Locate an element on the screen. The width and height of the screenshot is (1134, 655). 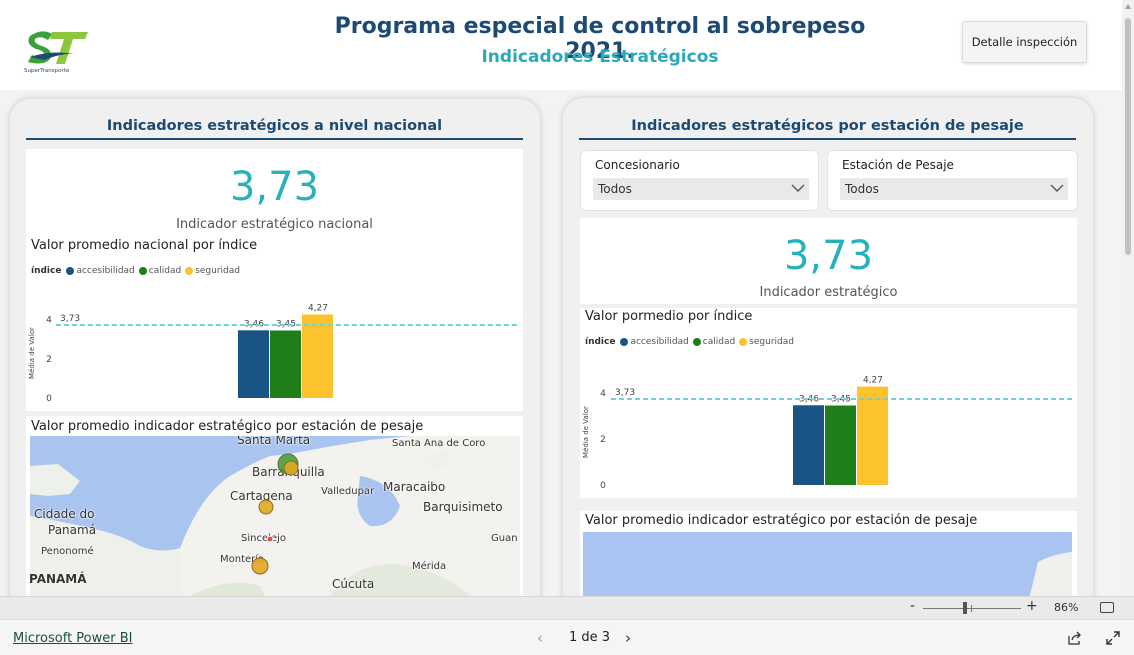
powerbi-link: Microsoft Power BI is located at coordinates (72, 638).